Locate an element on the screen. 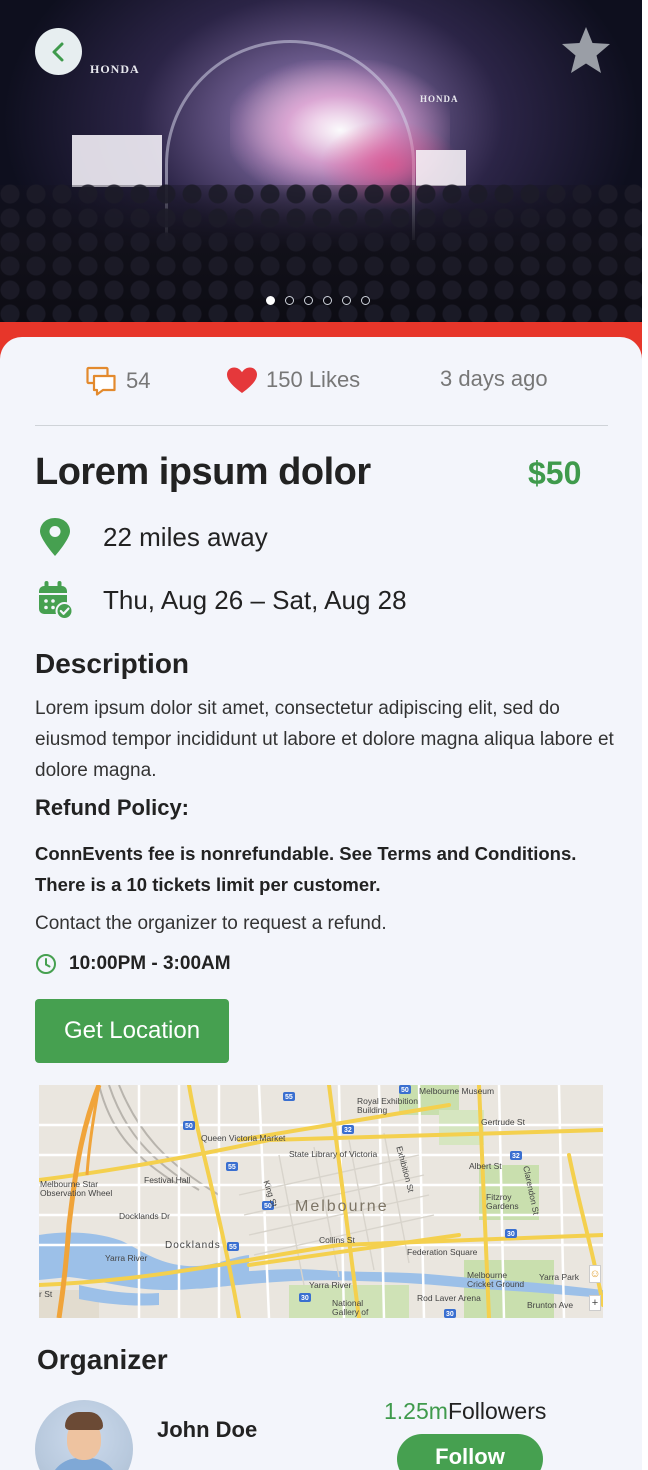 The height and width of the screenshot is (1470, 648). followers-label: Followers is located at coordinates (497, 1411).